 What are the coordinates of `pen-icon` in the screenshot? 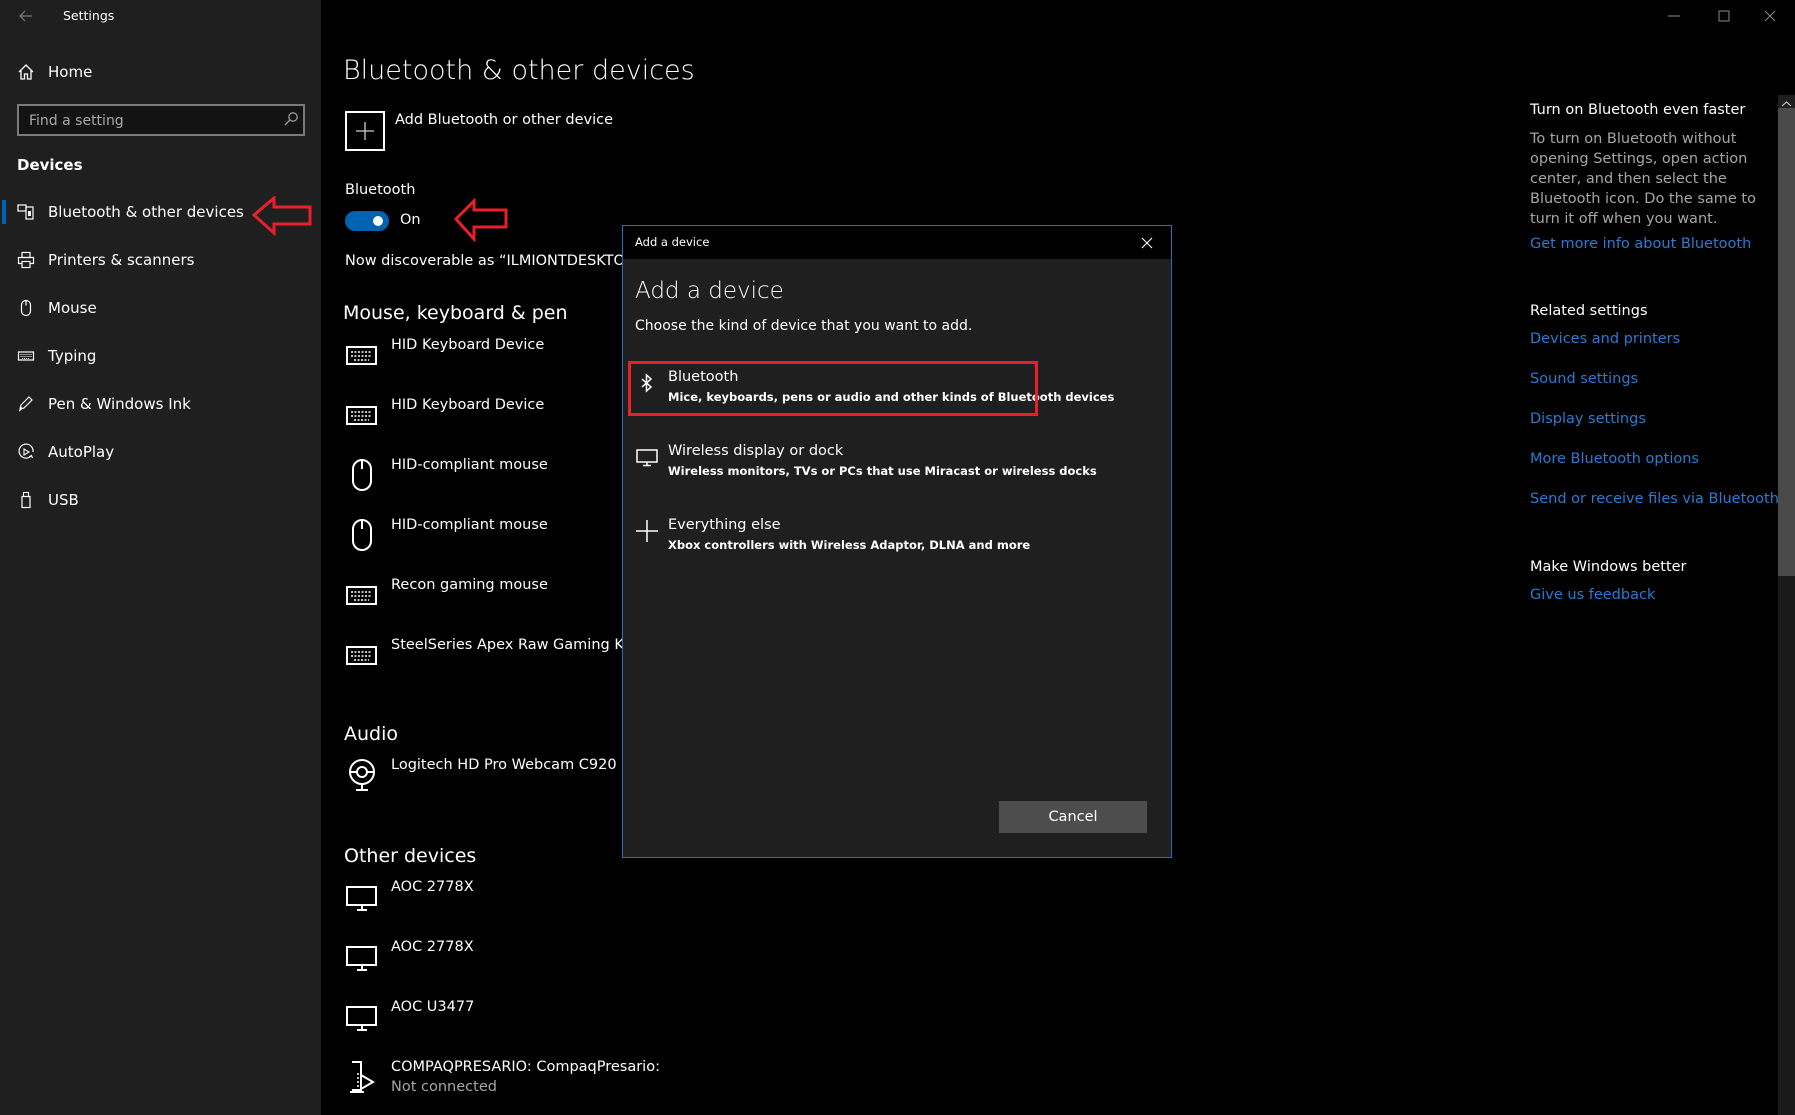 It's located at (26, 404).